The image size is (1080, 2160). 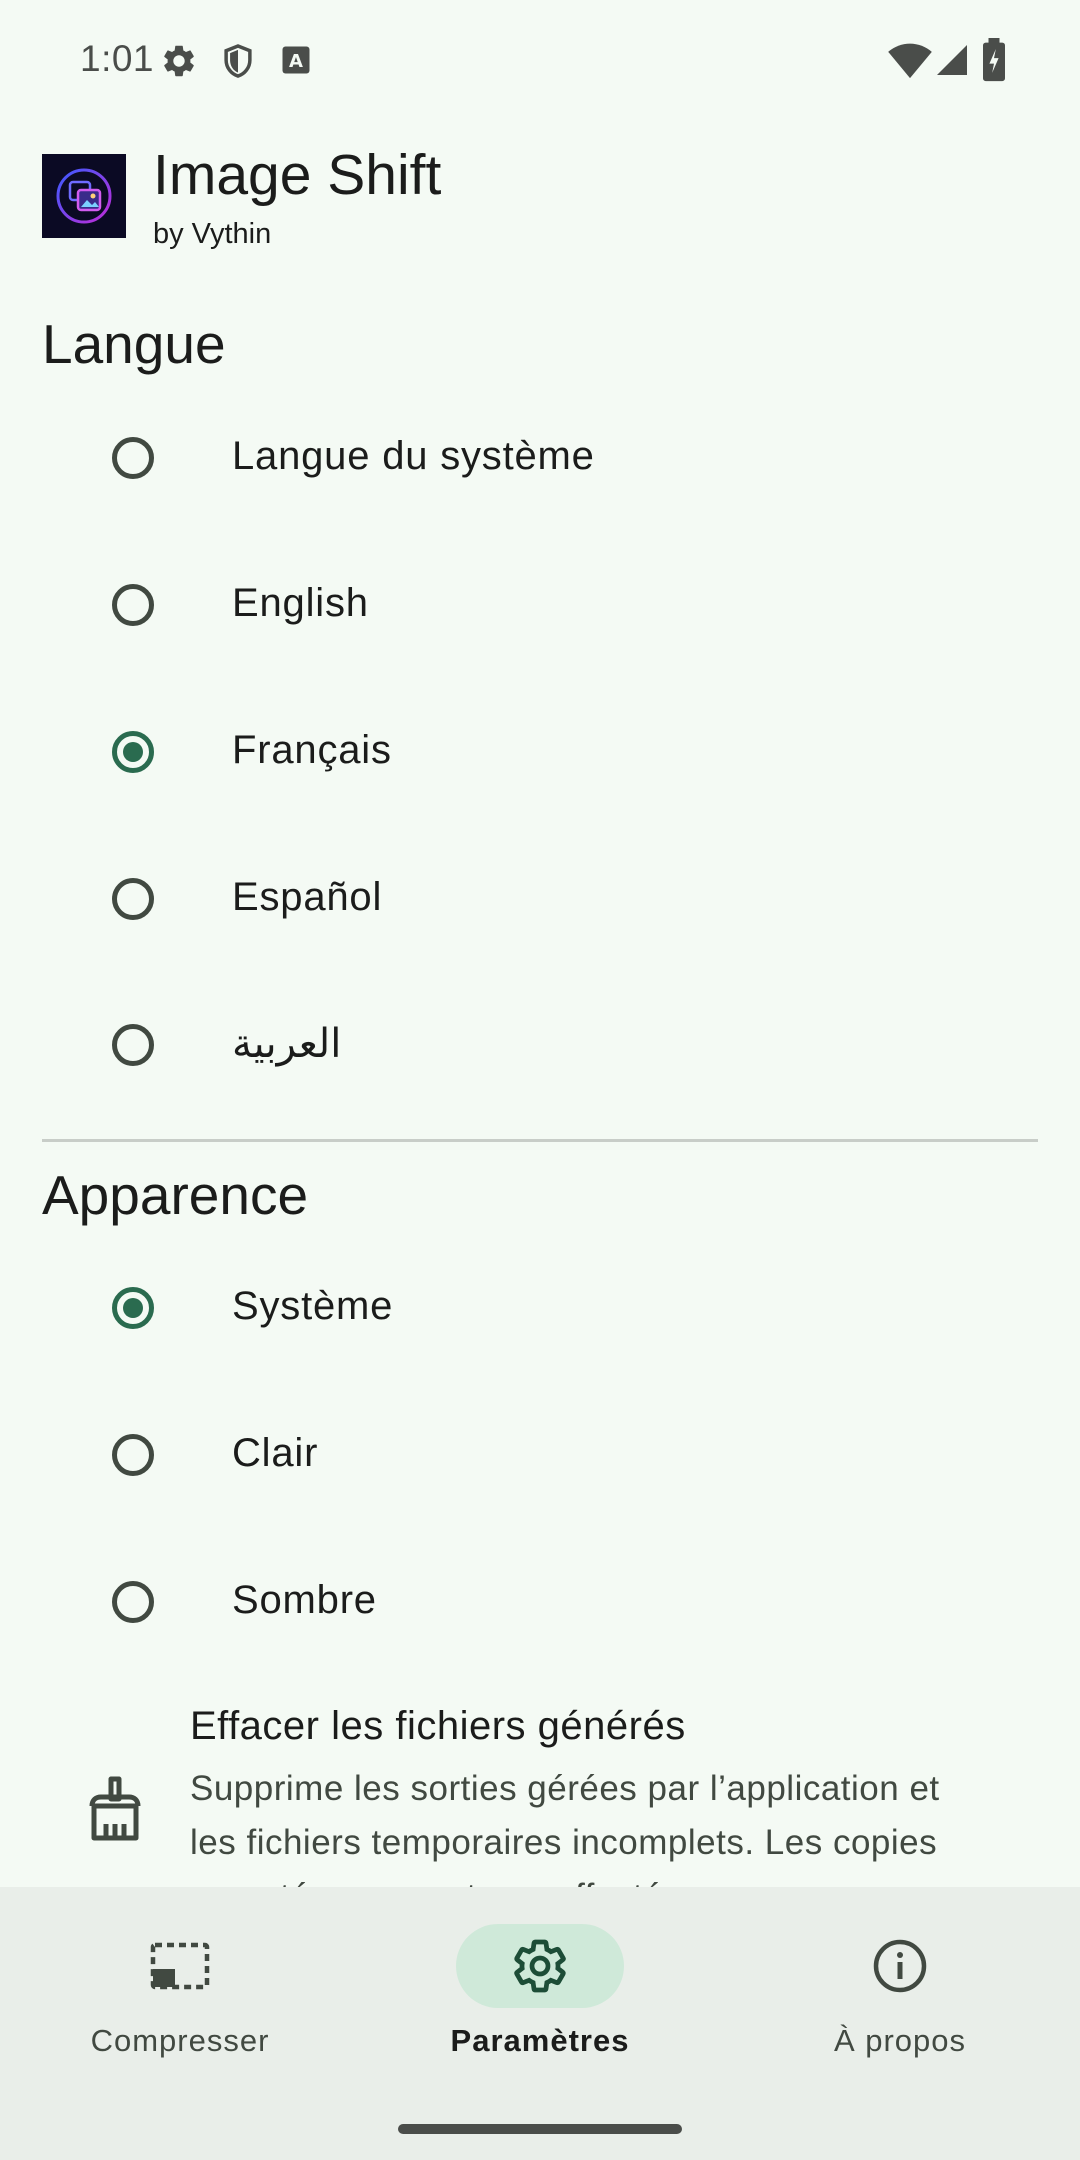 I want to click on nav-label: Compresser, so click(x=180, y=2040).